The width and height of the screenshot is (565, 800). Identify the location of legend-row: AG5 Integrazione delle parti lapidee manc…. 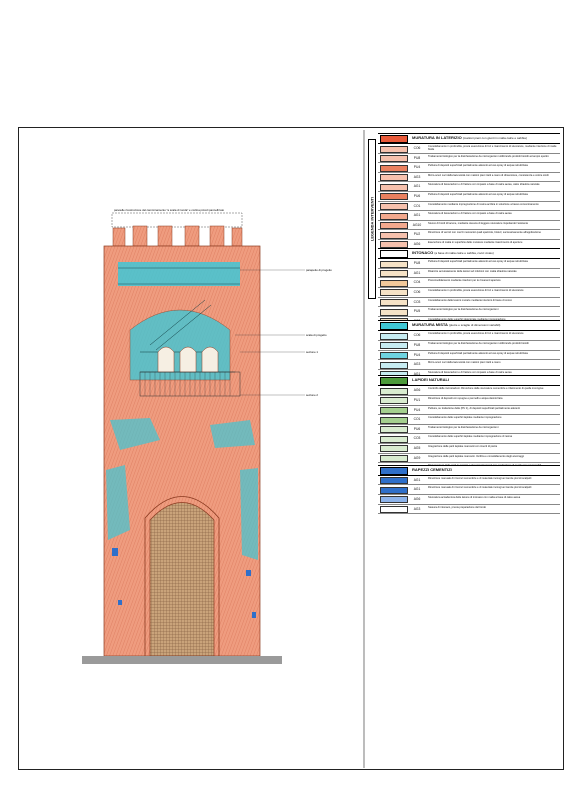
(469, 449).